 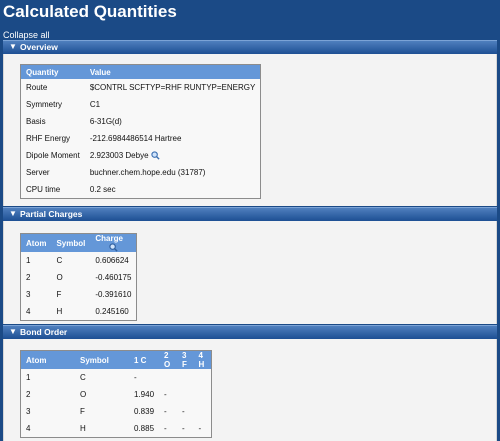 What do you see at coordinates (141, 190) in the screenshot?
I see `table-row: CPU time 0.2 sec` at bounding box center [141, 190].